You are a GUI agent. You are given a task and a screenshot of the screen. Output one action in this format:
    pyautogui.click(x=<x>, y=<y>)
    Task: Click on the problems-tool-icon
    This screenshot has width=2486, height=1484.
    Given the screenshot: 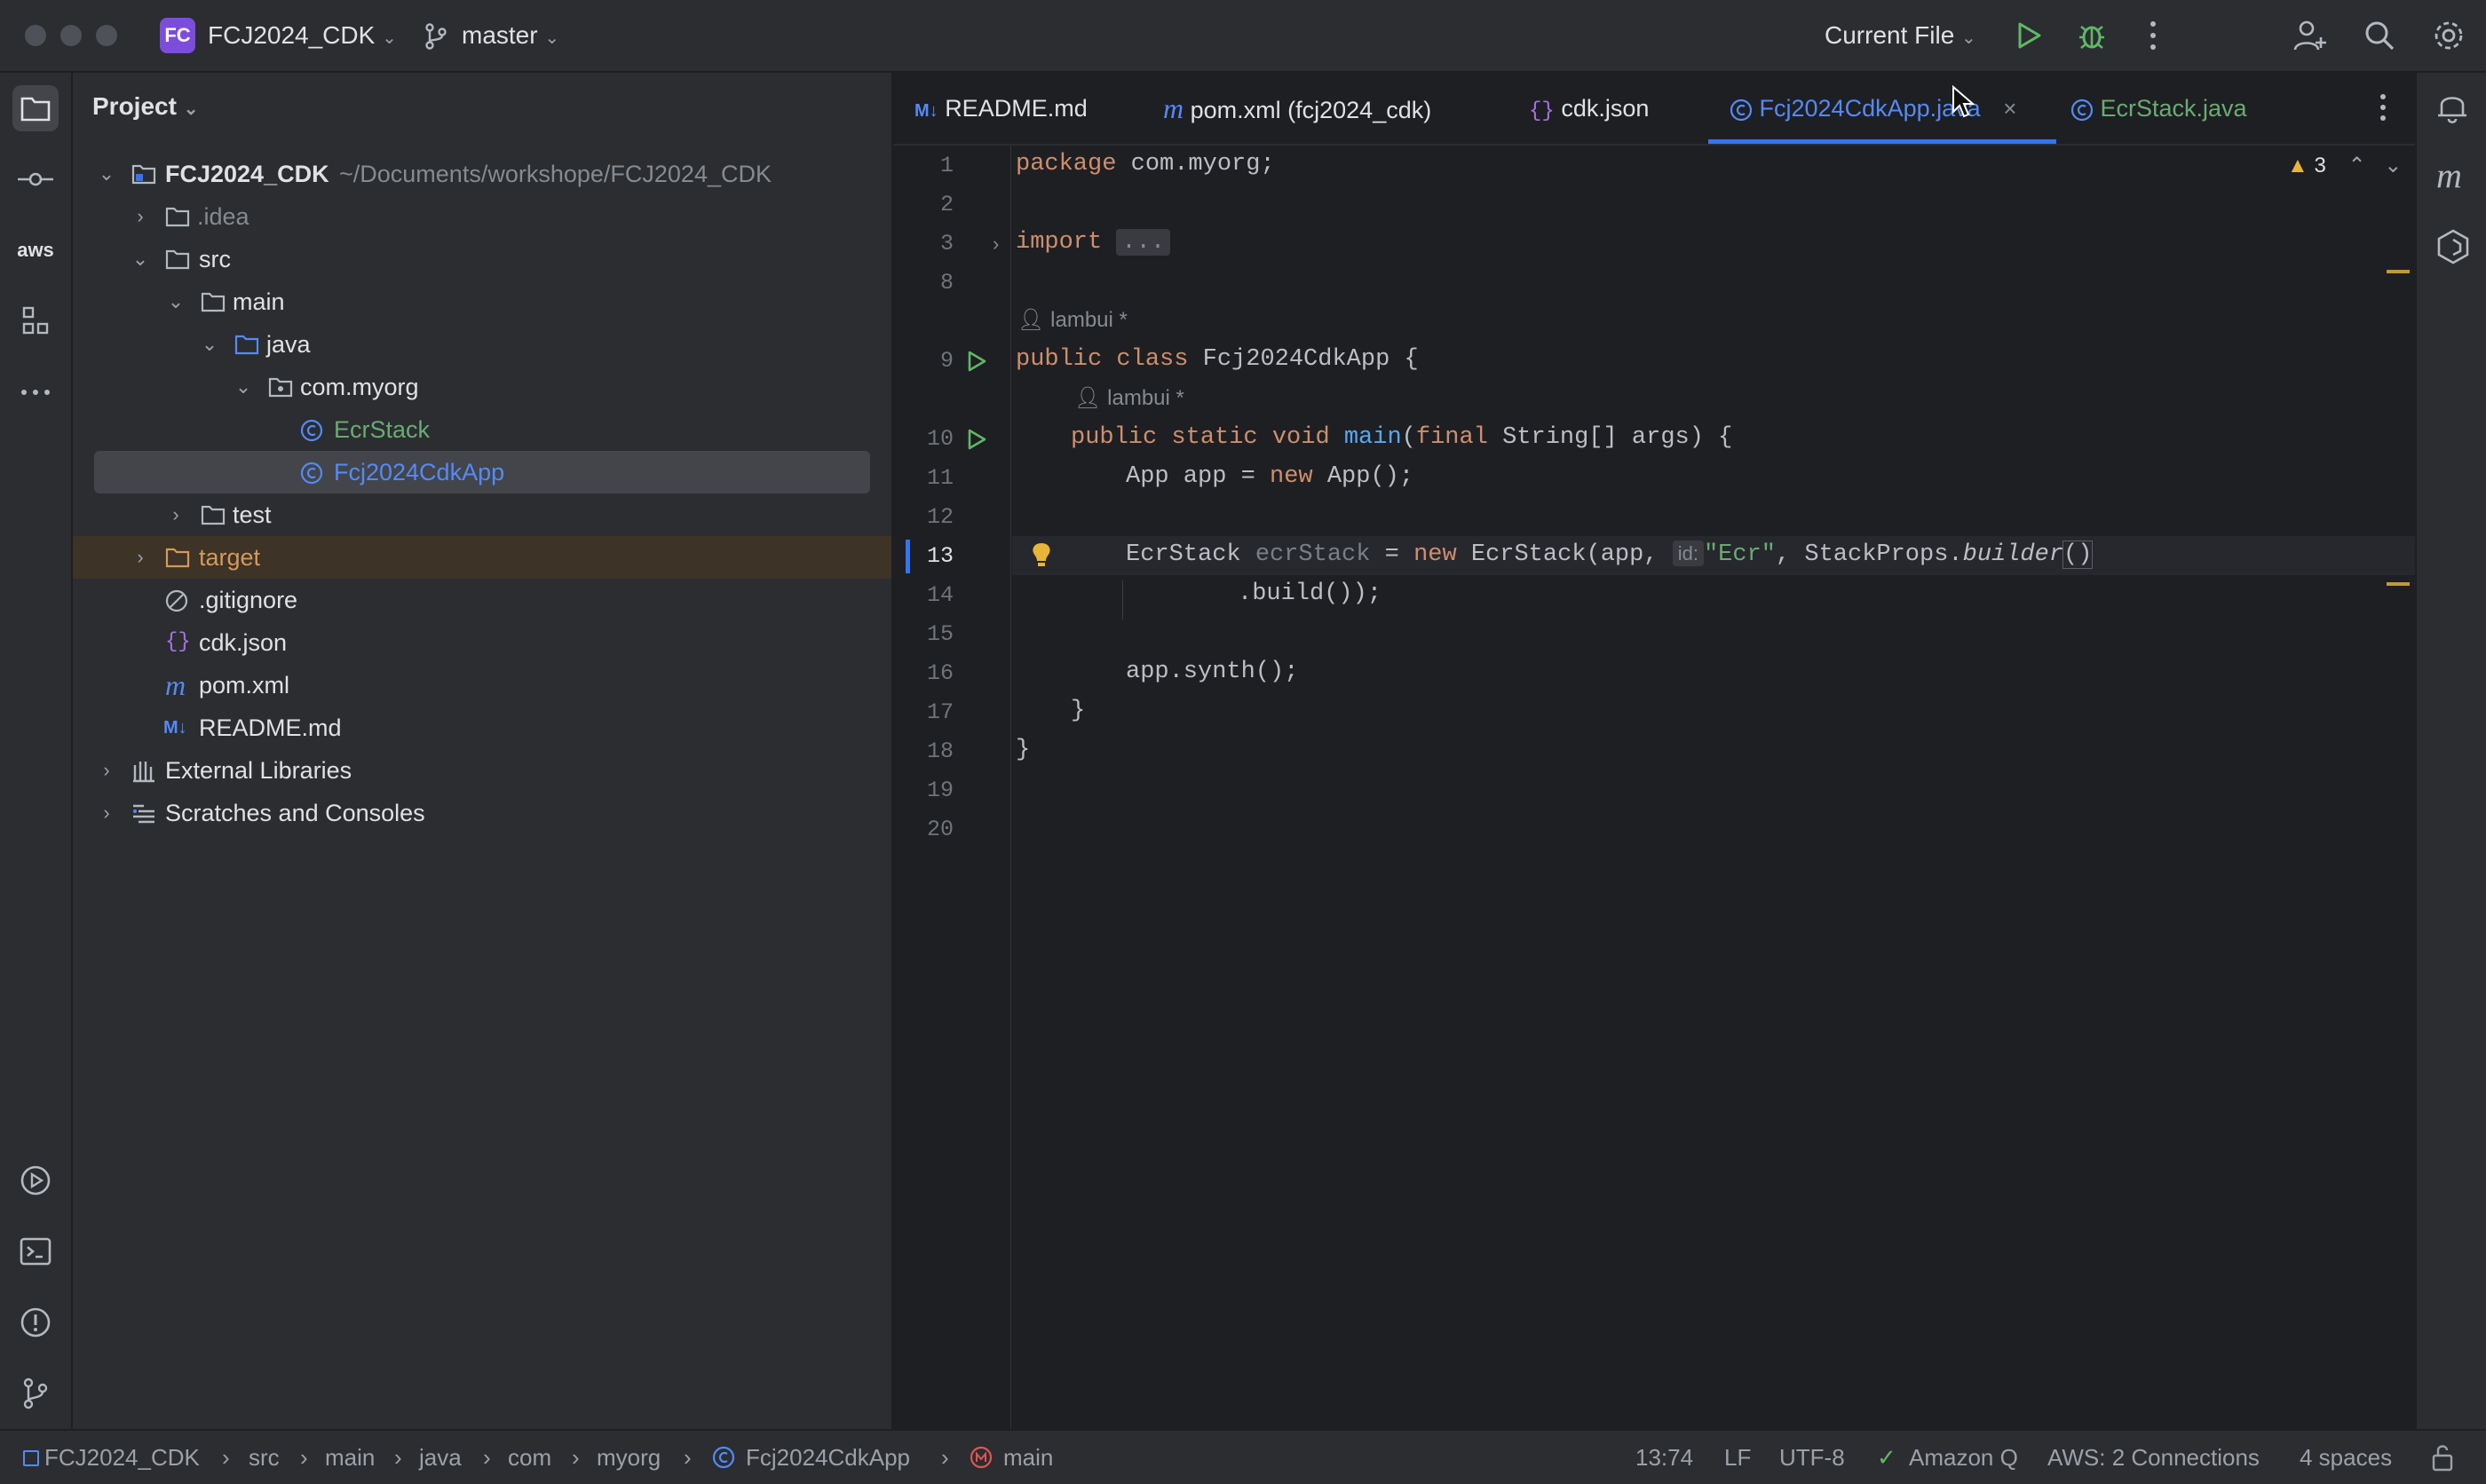 What is the action you would take?
    pyautogui.click(x=35, y=1323)
    